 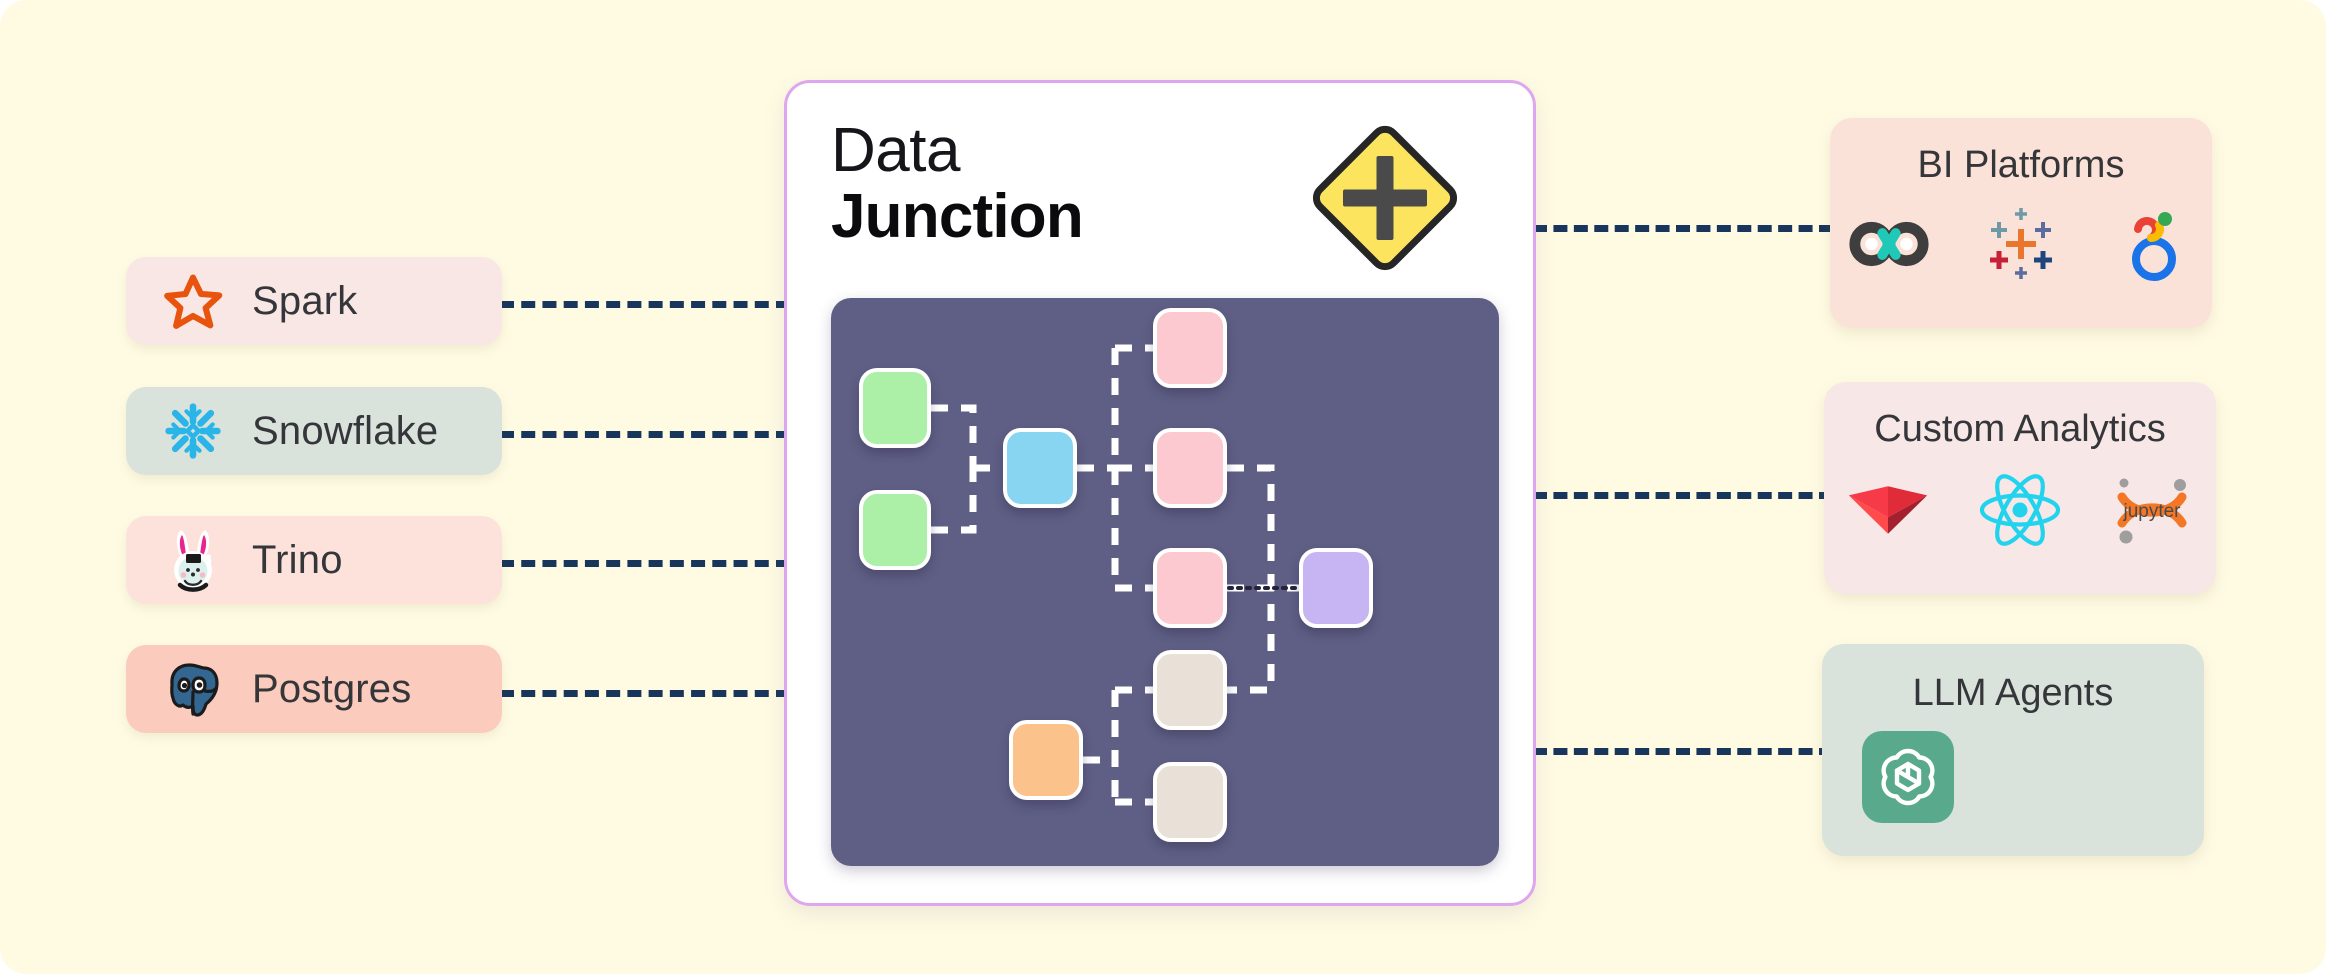 I want to click on brand-text: Data Junction, so click(x=957, y=183).